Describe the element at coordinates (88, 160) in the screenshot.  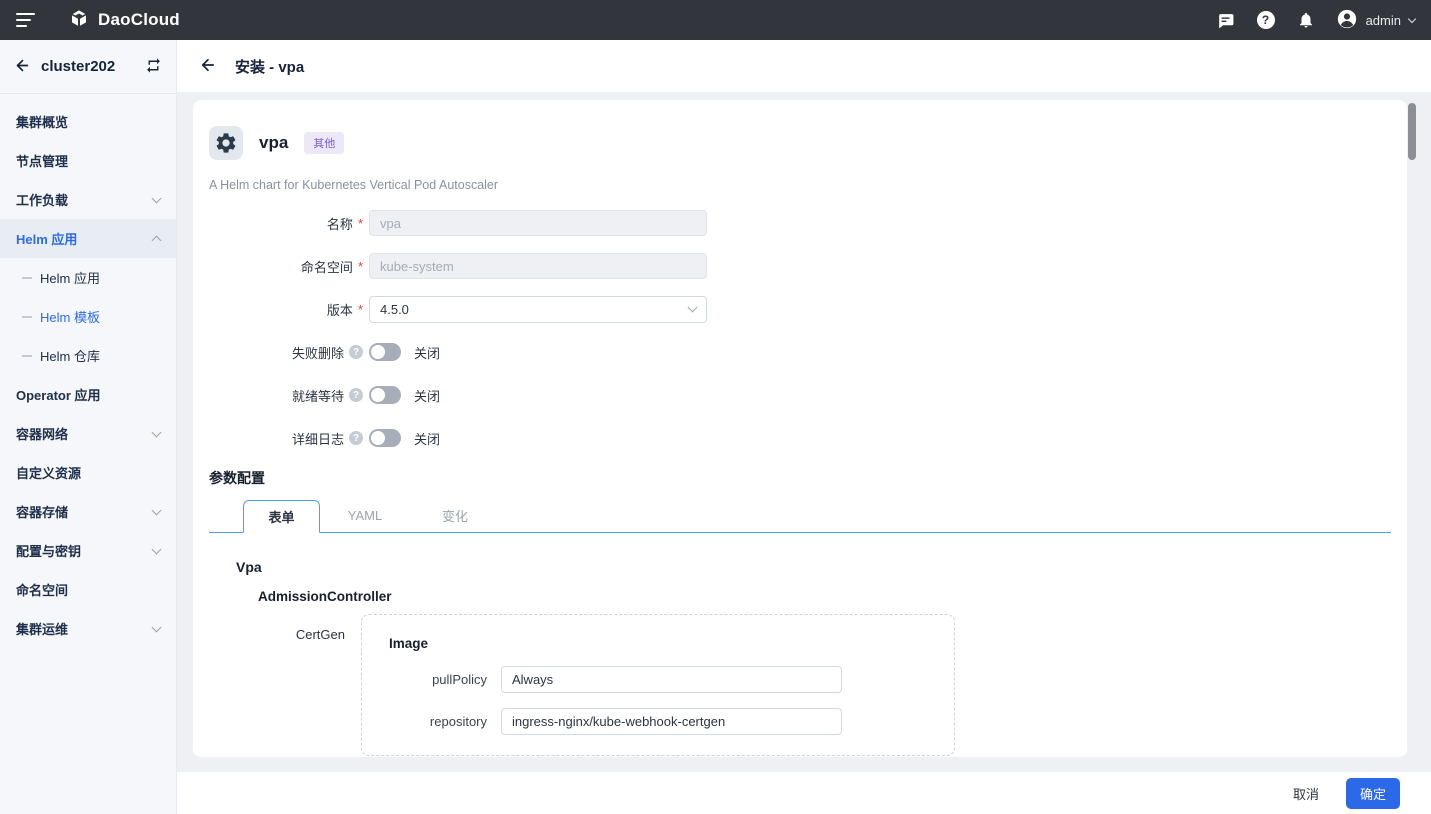
I see `sidebar-item-node-management: 节点管理` at that location.